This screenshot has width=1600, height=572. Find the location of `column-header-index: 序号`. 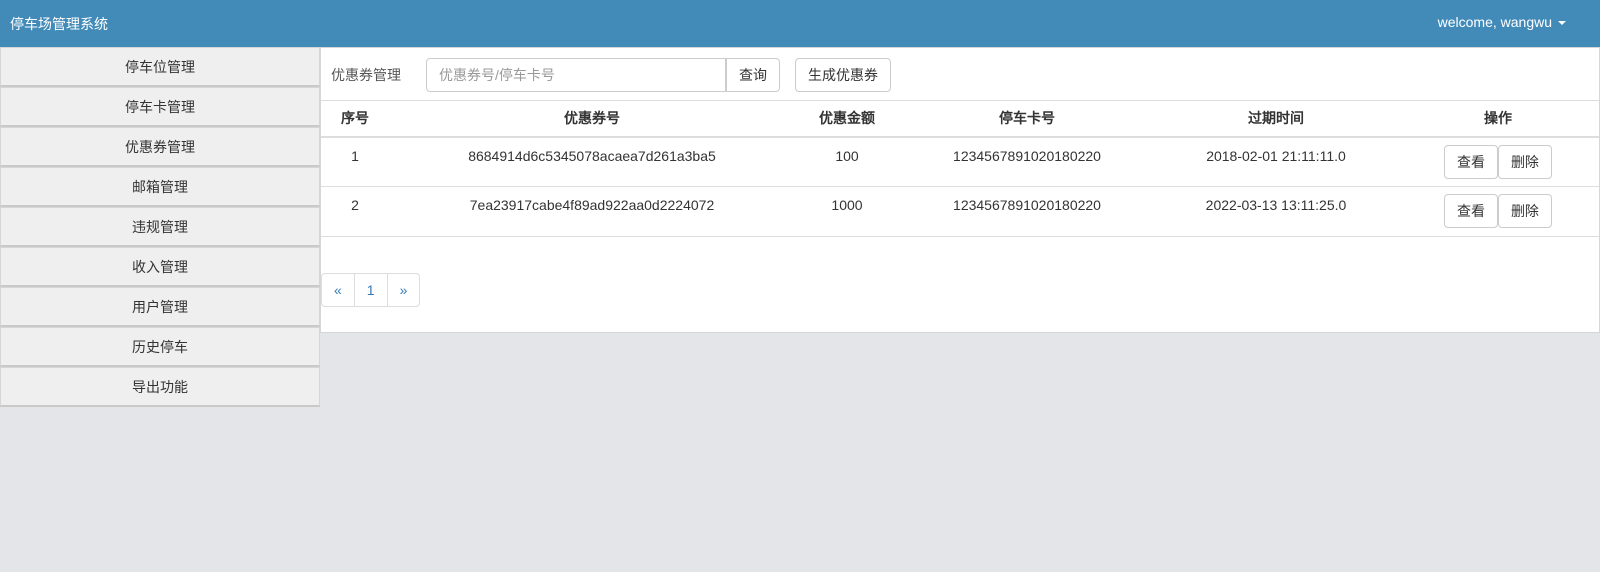

column-header-index: 序号 is located at coordinates (355, 119).